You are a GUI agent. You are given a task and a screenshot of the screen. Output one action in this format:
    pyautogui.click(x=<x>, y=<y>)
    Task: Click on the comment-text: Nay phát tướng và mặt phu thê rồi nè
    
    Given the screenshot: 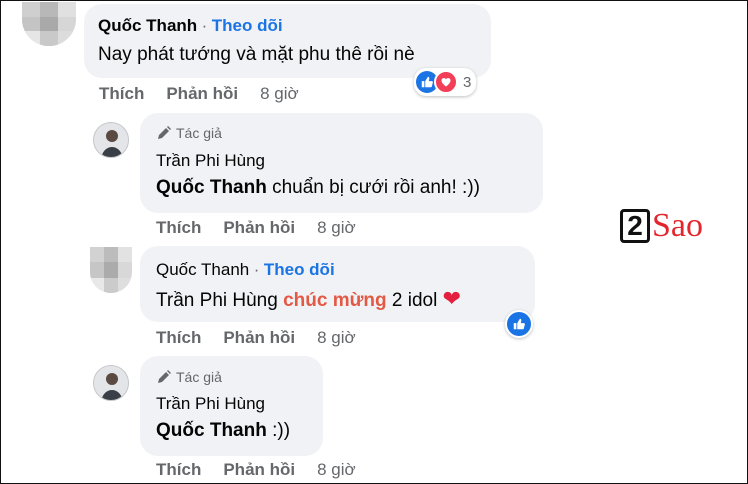 What is the action you would take?
    pyautogui.click(x=256, y=54)
    